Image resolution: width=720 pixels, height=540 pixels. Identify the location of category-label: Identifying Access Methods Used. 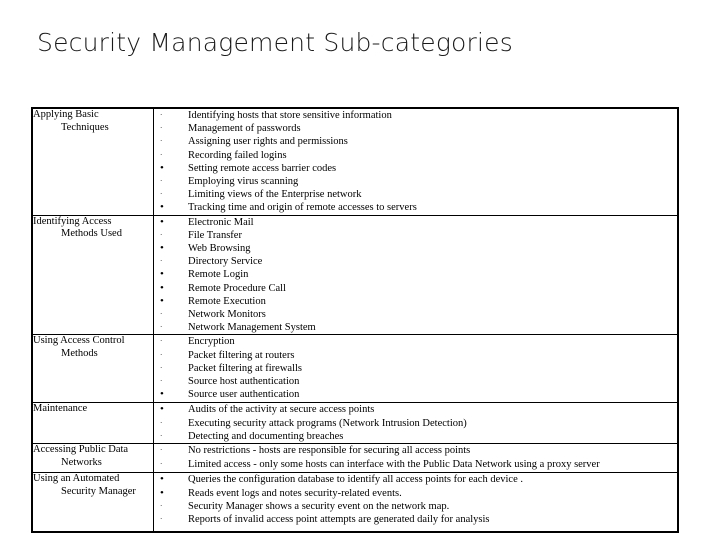
(93, 228).